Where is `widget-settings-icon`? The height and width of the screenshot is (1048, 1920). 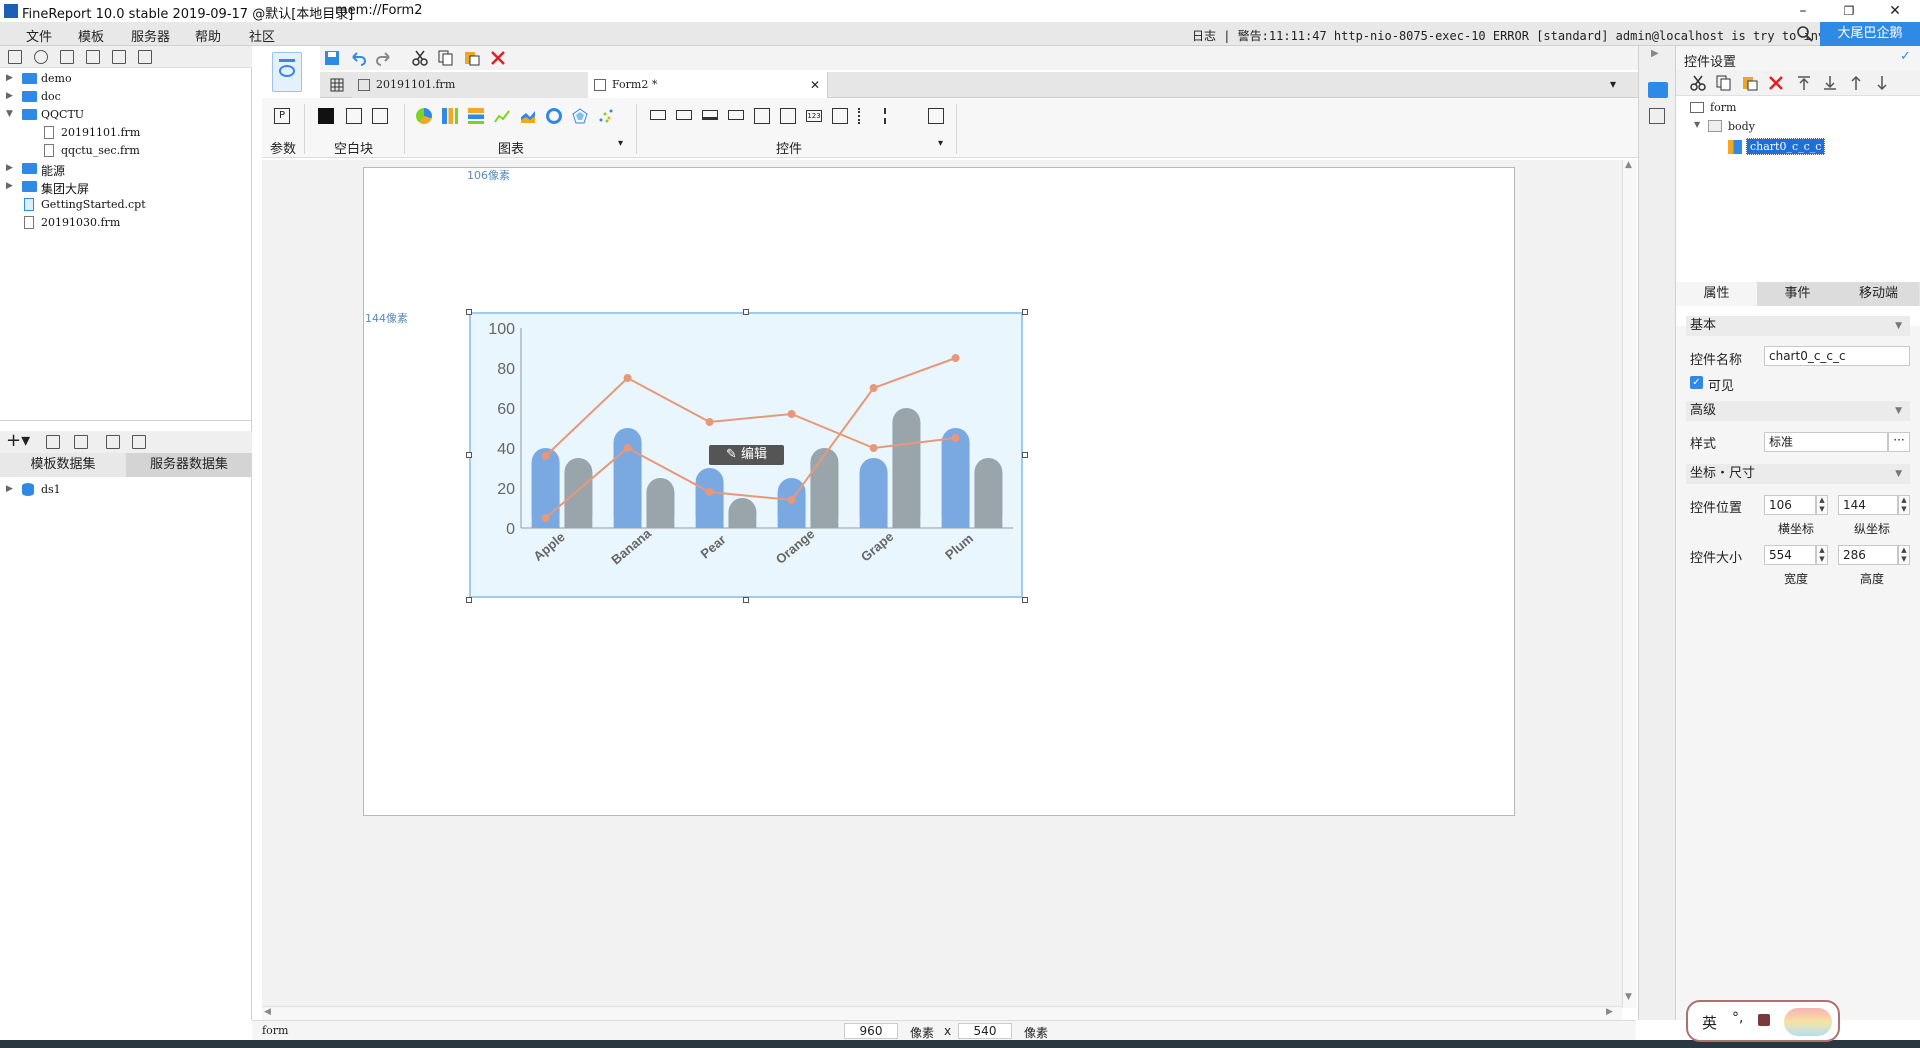 widget-settings-icon is located at coordinates (1658, 90).